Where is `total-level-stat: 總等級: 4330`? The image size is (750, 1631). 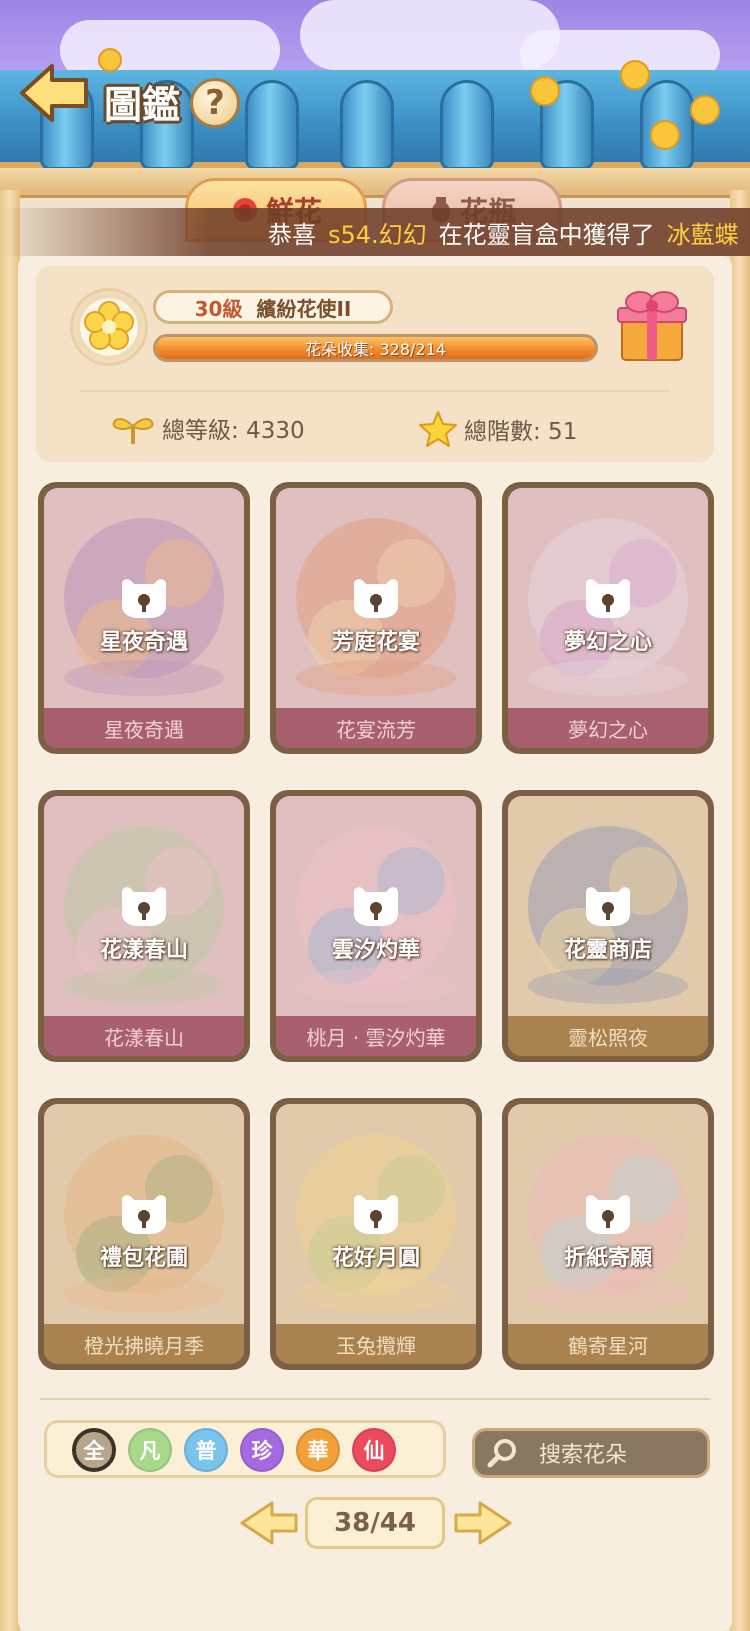 total-level-stat: 總等級: 4330 is located at coordinates (207, 428).